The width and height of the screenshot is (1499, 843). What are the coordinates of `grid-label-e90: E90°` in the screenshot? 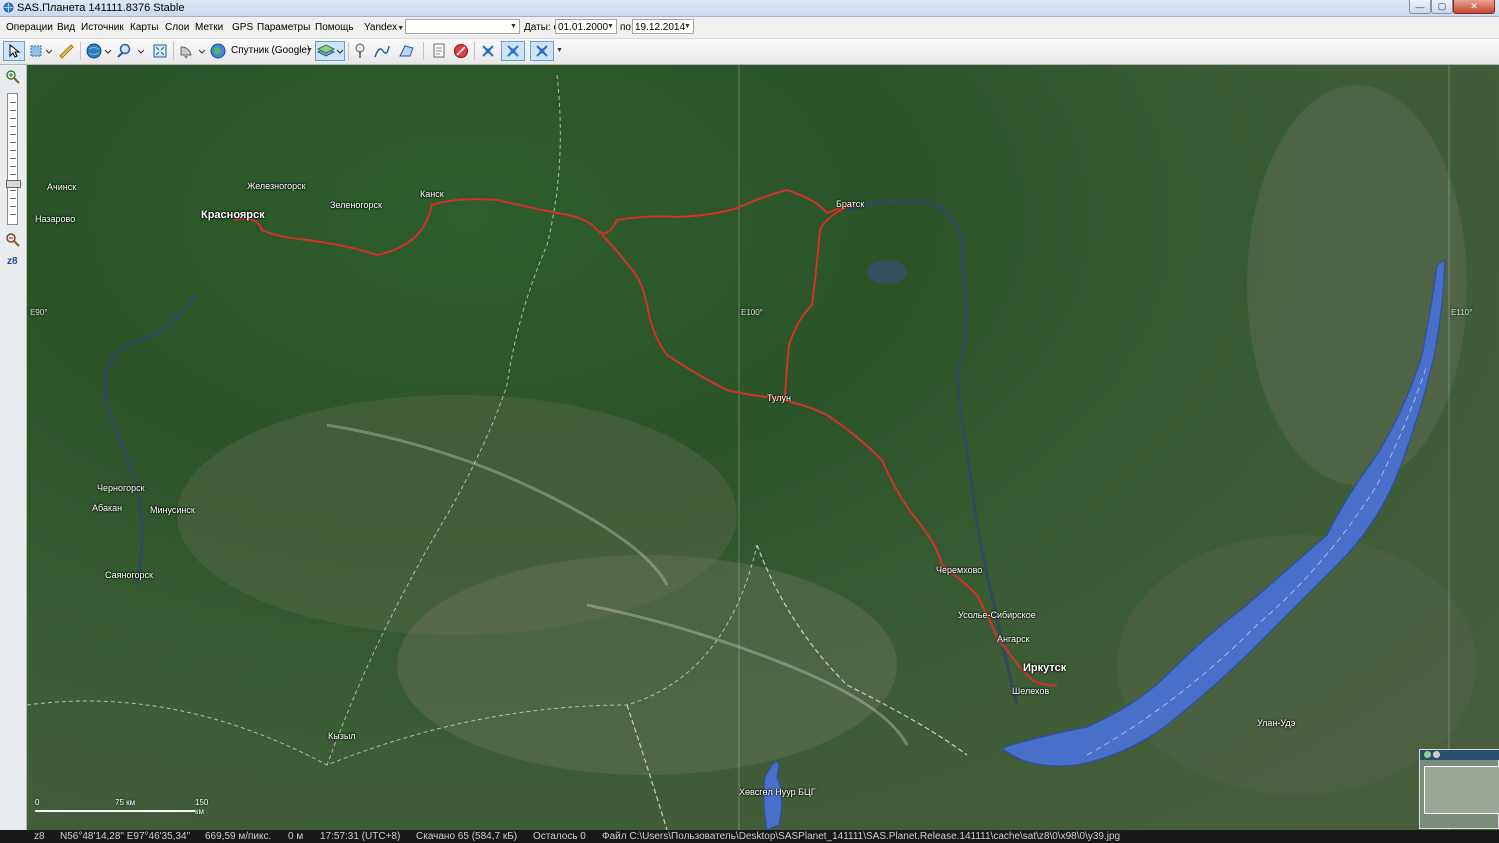 It's located at (39, 312).